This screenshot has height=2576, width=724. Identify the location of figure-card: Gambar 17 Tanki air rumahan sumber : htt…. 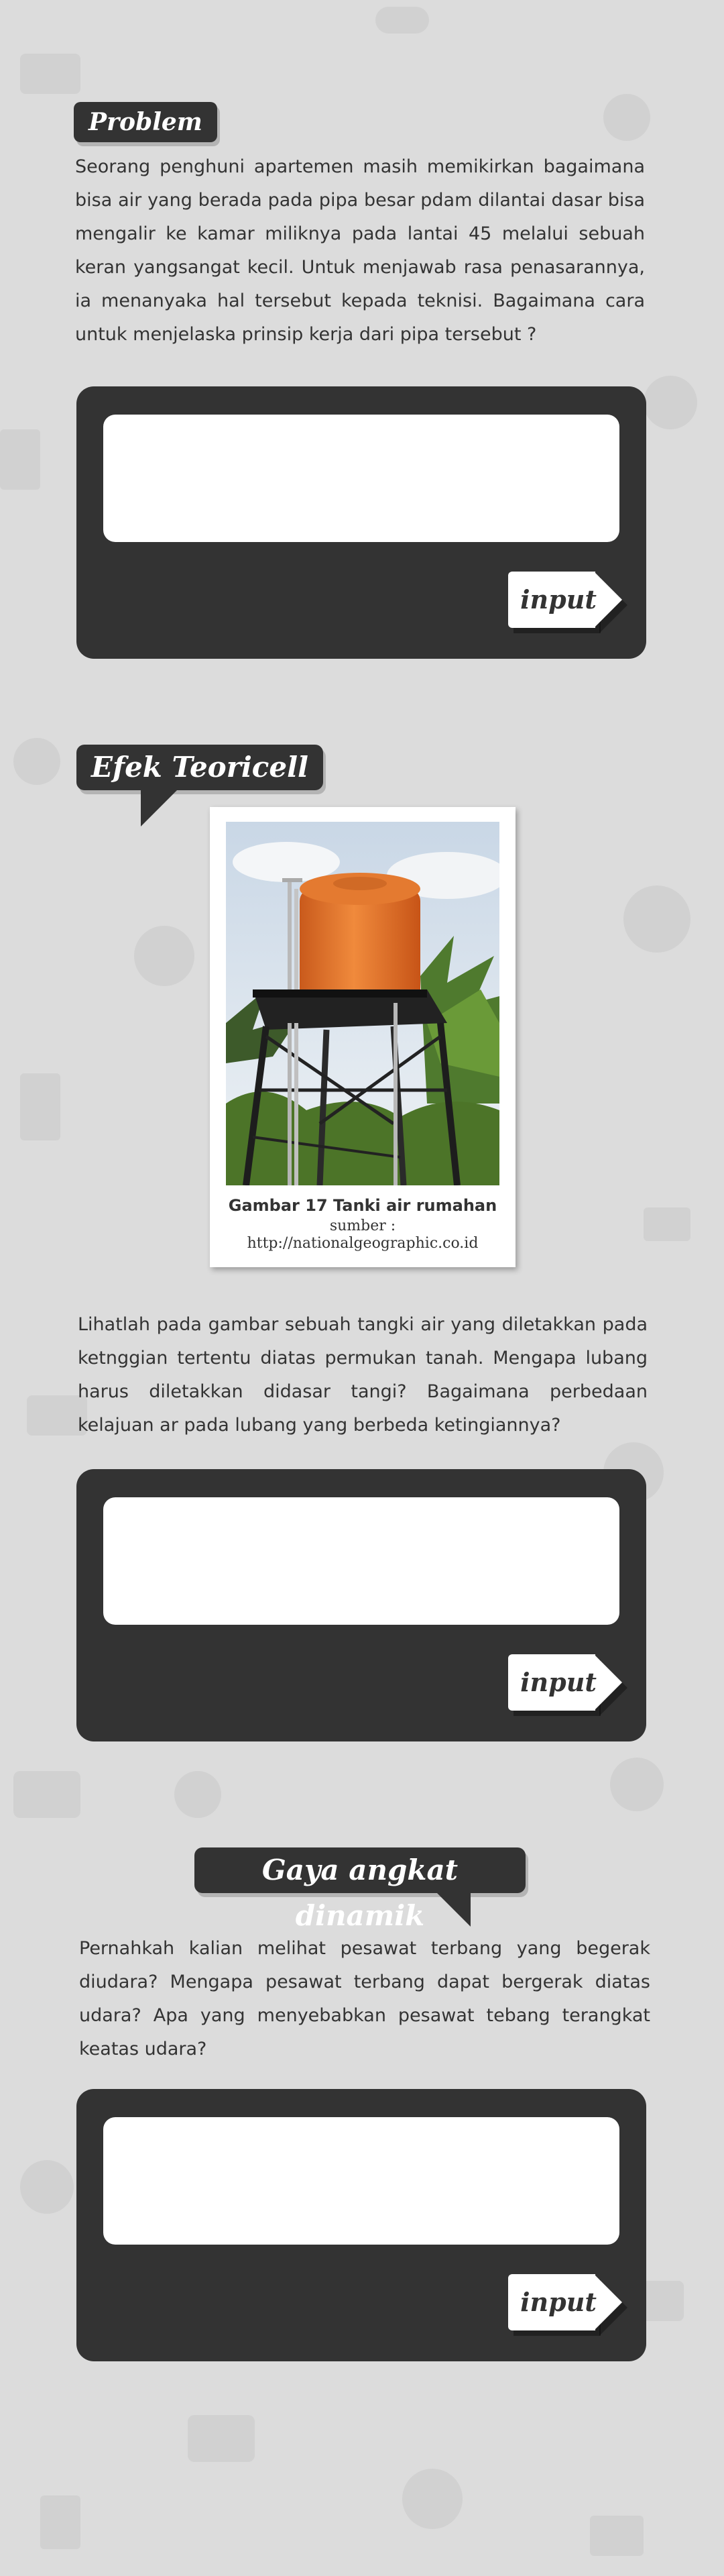
(363, 1037).